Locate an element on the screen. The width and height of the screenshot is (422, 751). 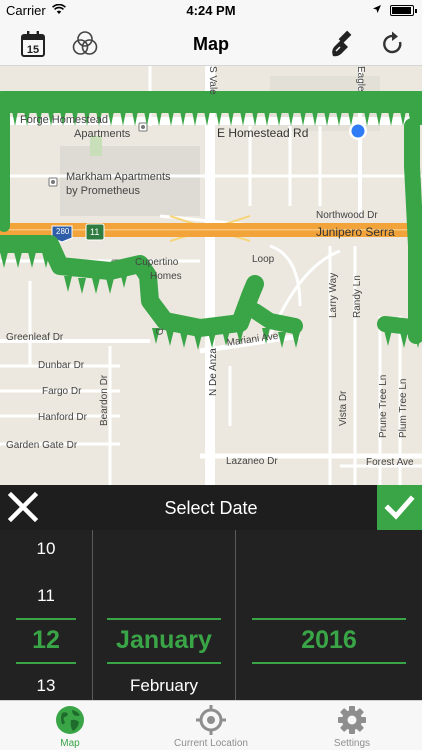
map-label: Beardon Dr is located at coordinates (104, 400).